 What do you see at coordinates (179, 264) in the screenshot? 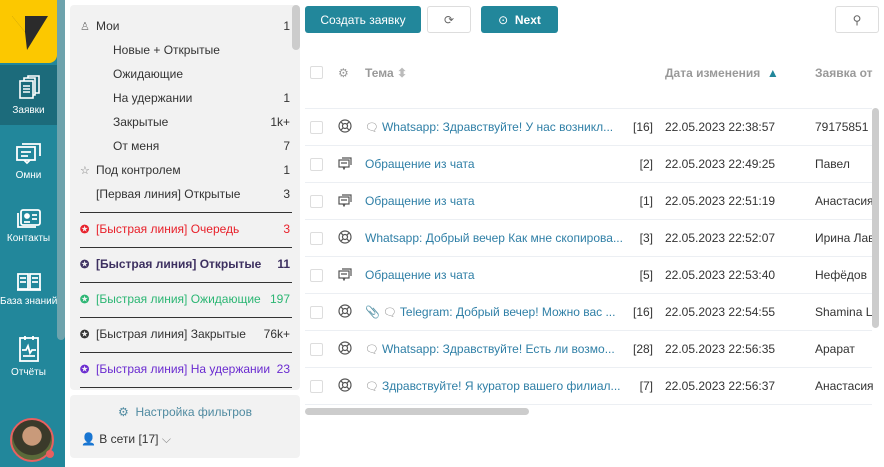
I see `filter-label: [Быстрая линия] Открытые` at bounding box center [179, 264].